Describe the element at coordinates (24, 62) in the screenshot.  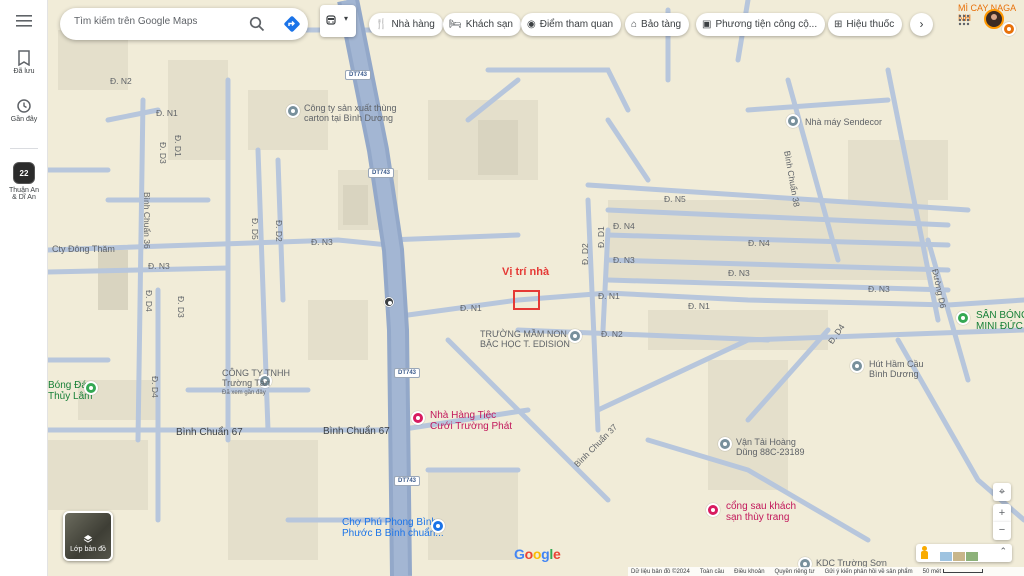
I see `saved-button: Đã lưu` at that location.